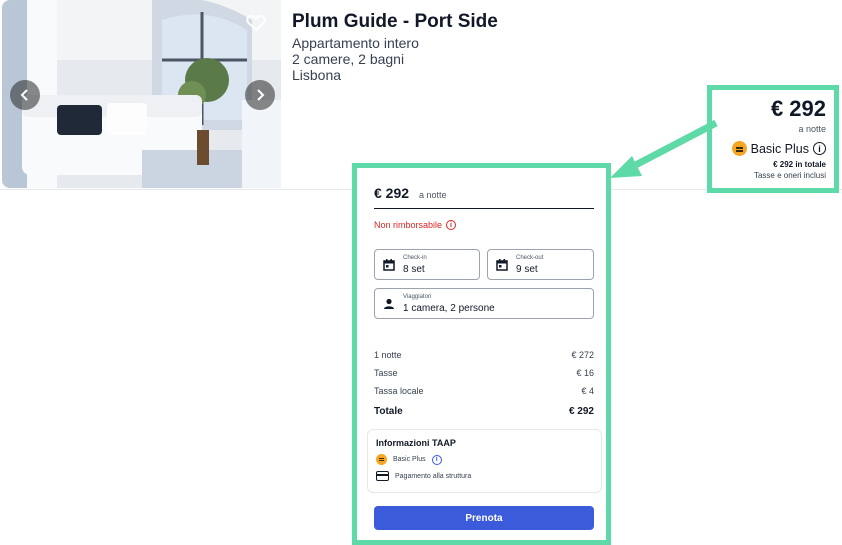  What do you see at coordinates (392, 193) in the screenshot?
I see `booking-price: € 292` at bounding box center [392, 193].